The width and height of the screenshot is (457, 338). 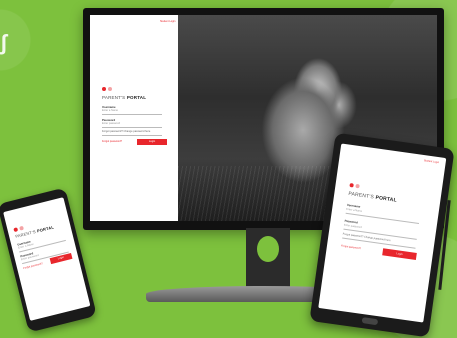 I want to click on stand-cable-hole, so click(x=268, y=249).